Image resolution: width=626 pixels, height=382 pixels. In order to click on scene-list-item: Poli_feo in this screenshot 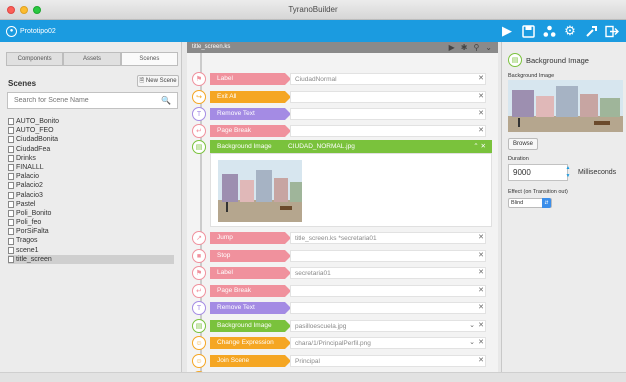, I will do `click(91, 222)`.